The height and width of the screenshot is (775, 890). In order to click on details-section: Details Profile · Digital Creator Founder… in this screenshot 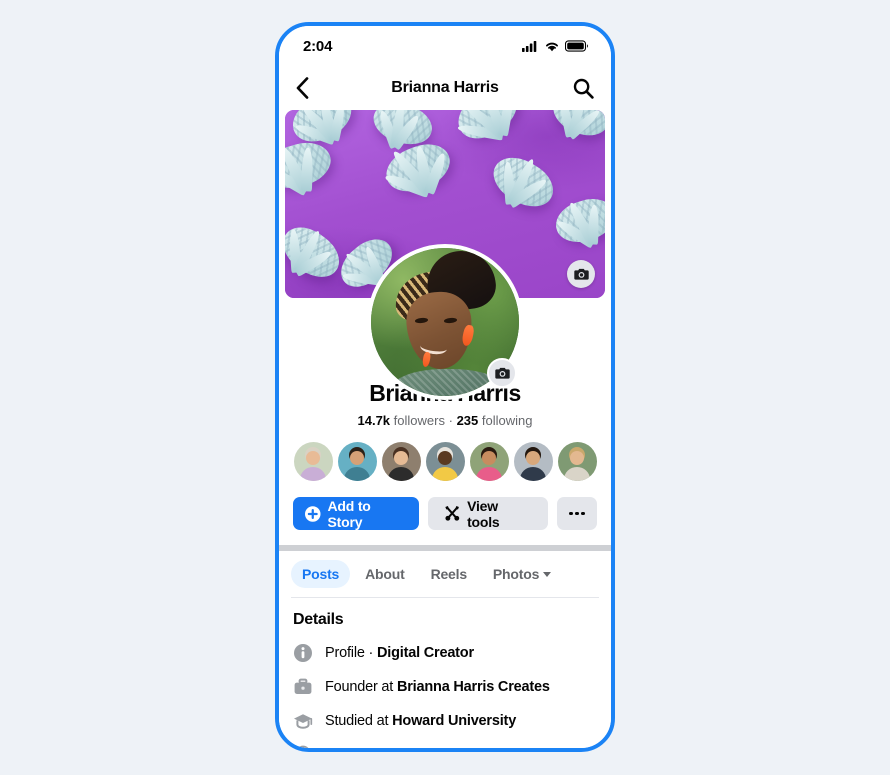, I will do `click(445, 673)`.